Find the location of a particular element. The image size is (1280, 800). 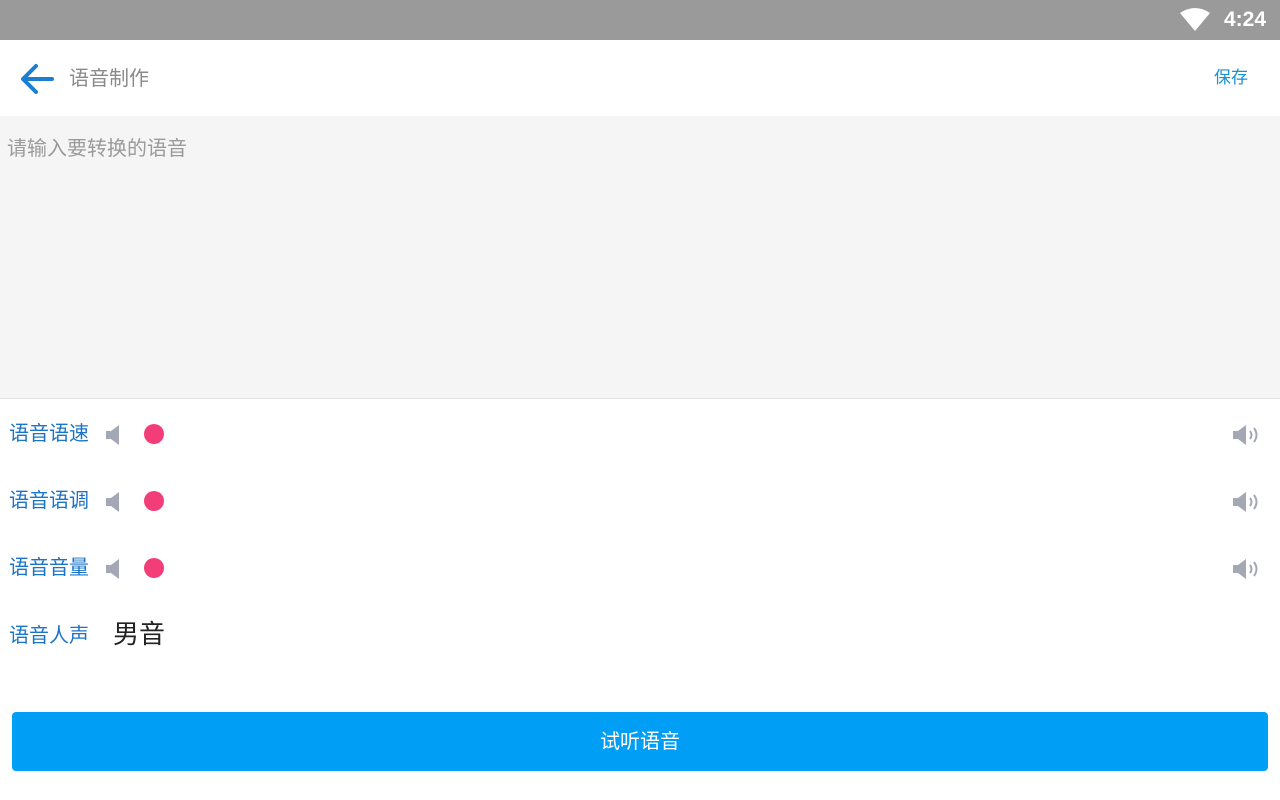

save-button: 保存 is located at coordinates (1231, 78).